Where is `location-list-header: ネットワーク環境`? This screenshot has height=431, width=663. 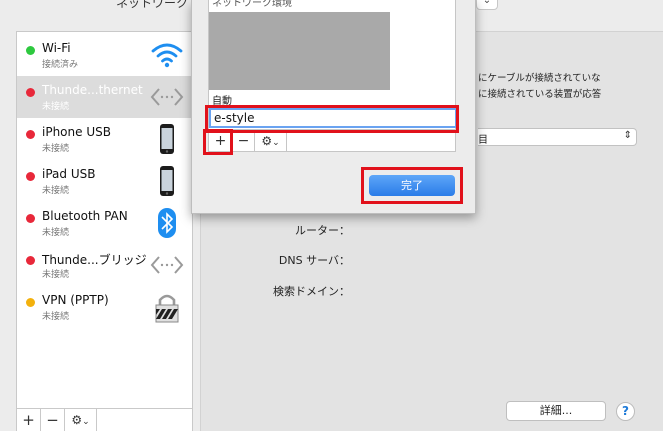 location-list-header: ネットワーク環境 is located at coordinates (252, 4).